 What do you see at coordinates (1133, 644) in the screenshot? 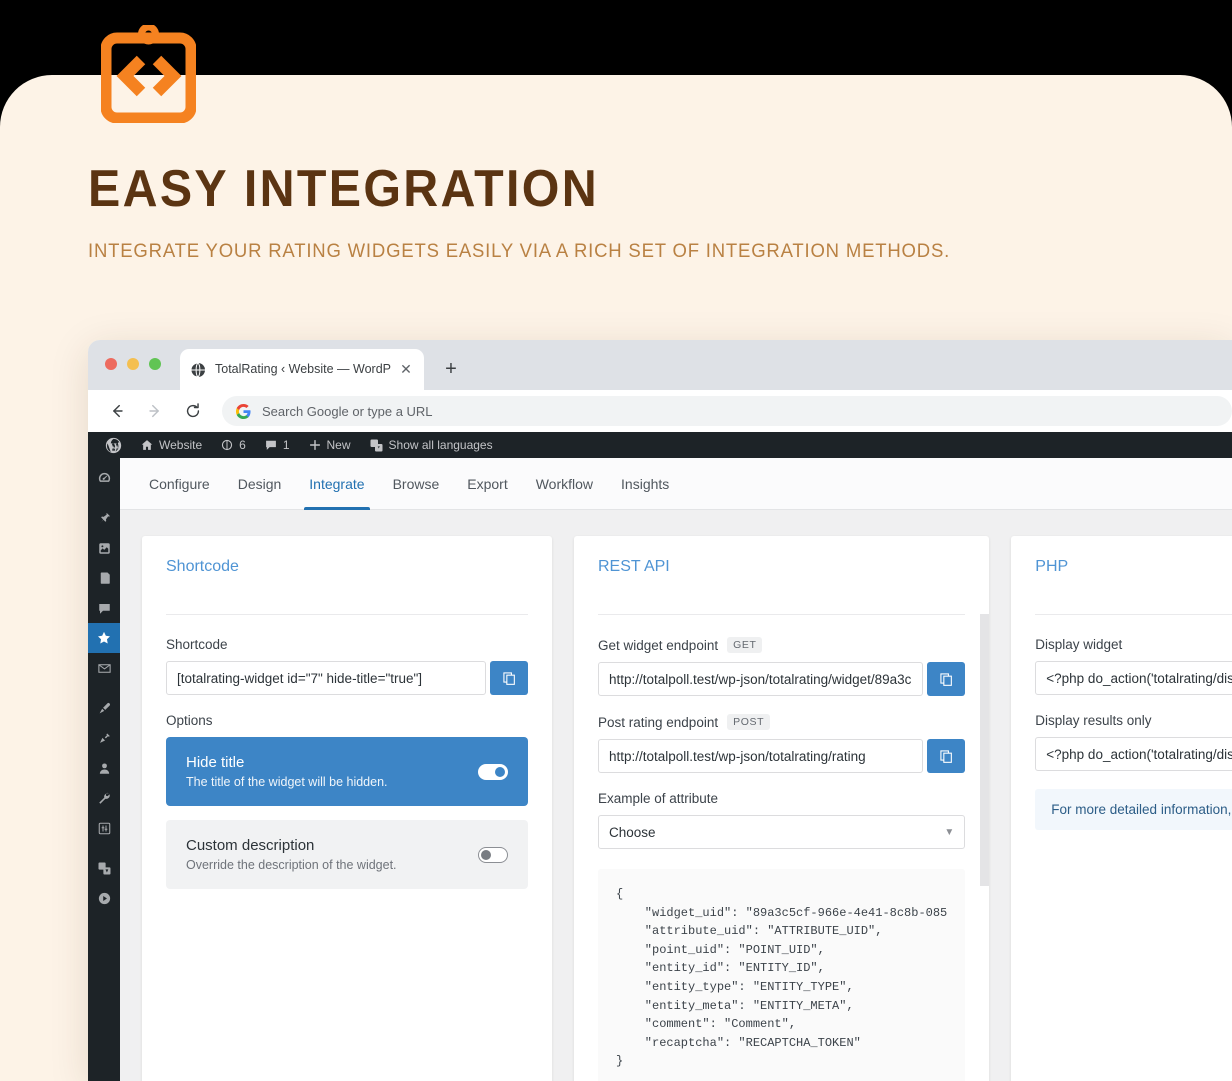
I see `php-widget-label: Display widget` at bounding box center [1133, 644].